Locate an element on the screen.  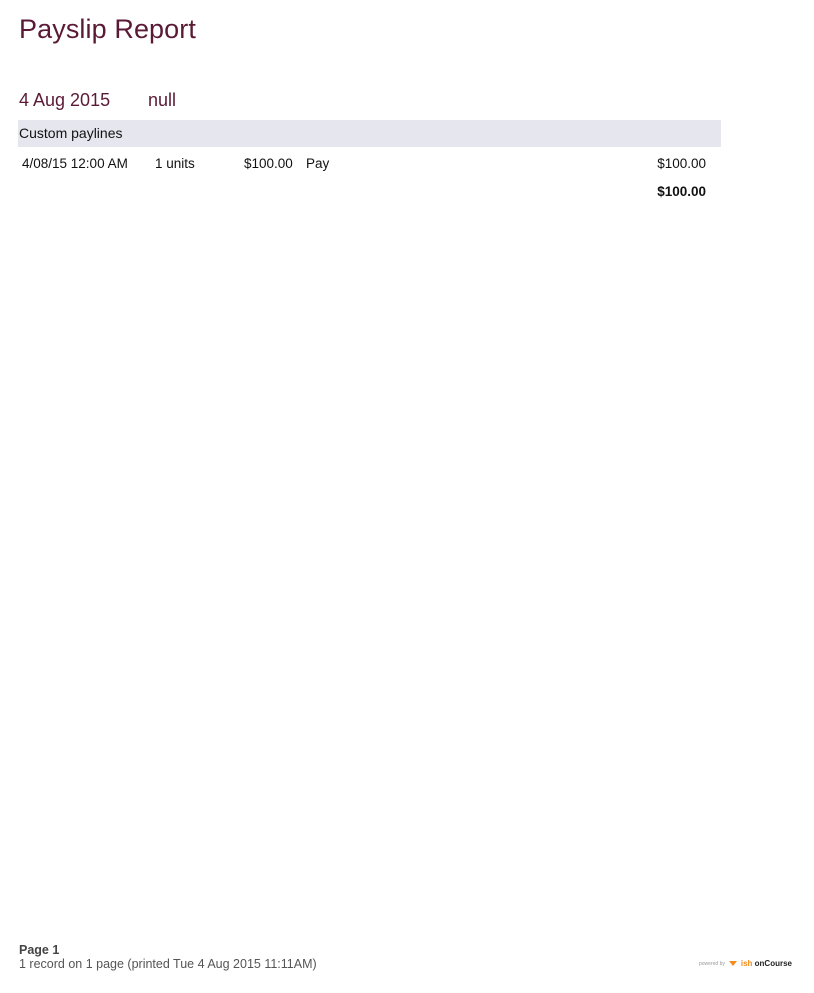
brand-suffix: onCourse is located at coordinates (773, 963).